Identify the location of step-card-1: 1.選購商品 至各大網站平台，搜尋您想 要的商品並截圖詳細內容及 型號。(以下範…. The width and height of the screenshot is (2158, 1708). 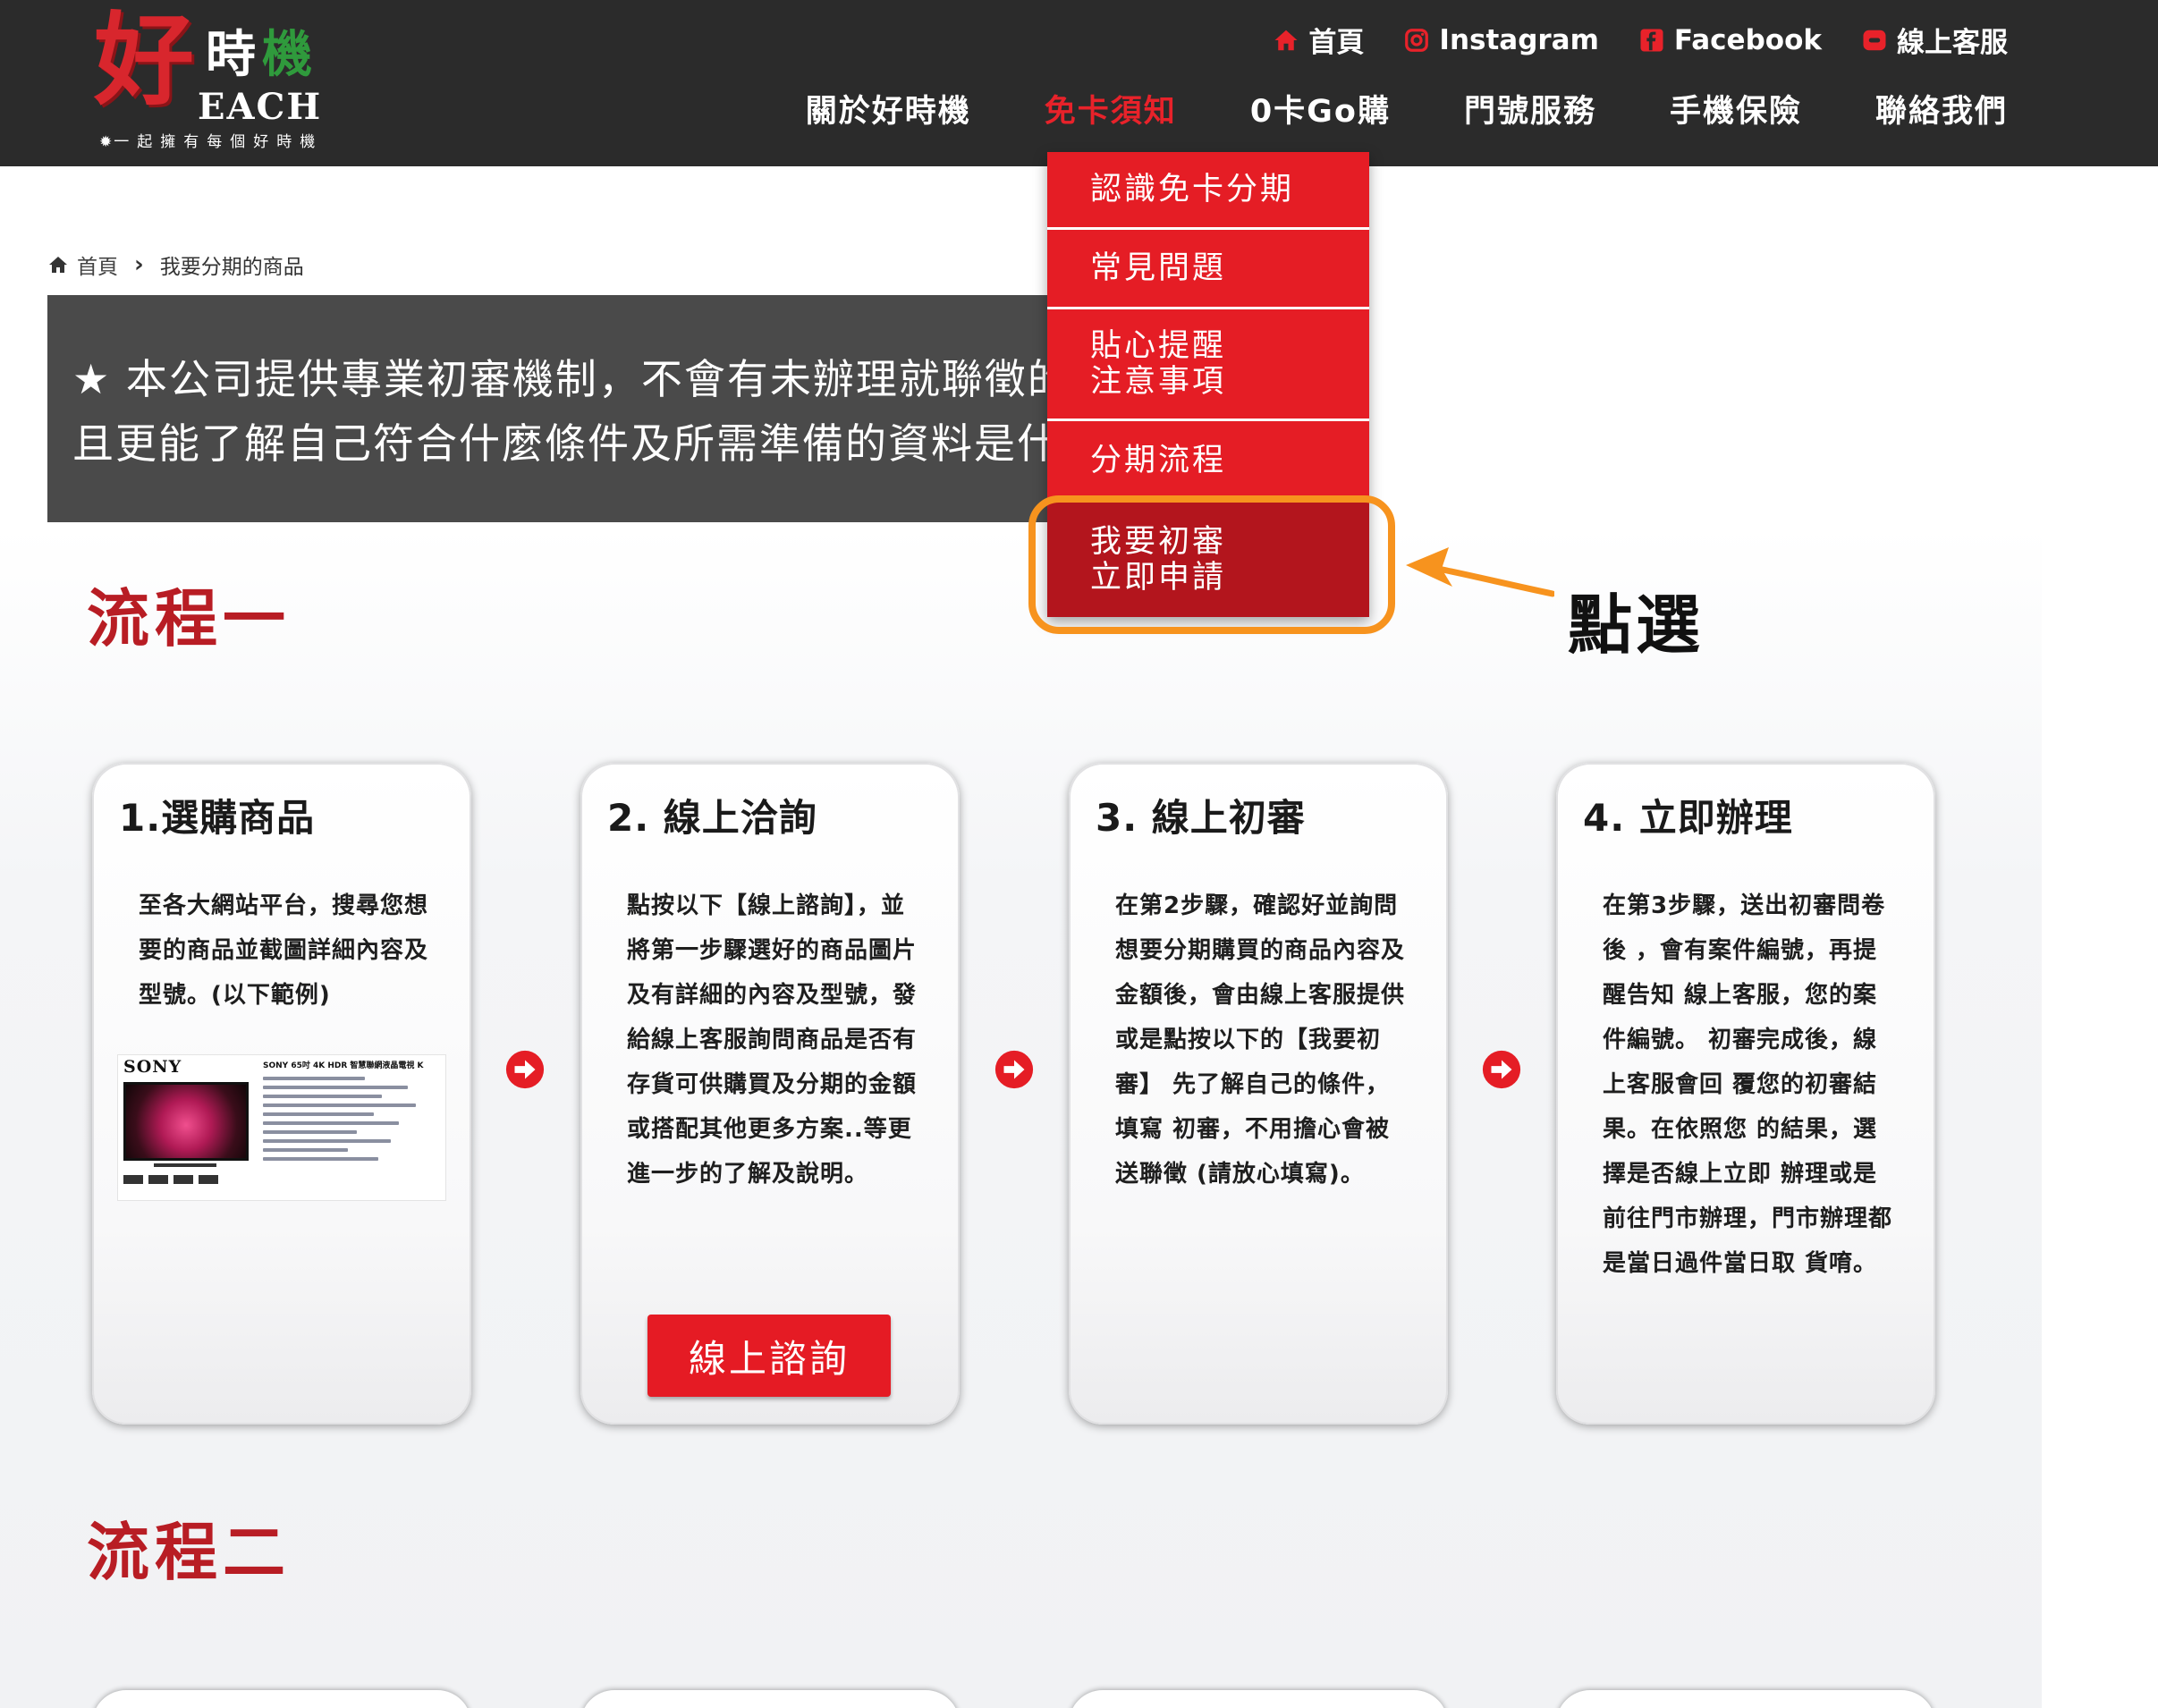
(281, 1094).